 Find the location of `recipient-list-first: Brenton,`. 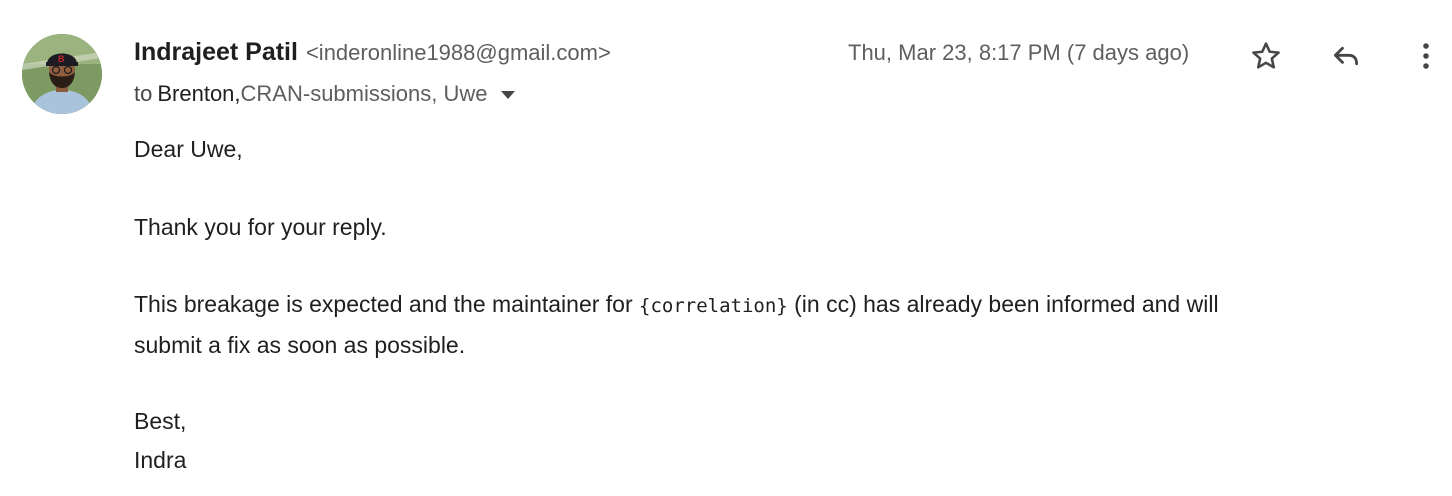

recipient-list-first: Brenton, is located at coordinates (199, 93).